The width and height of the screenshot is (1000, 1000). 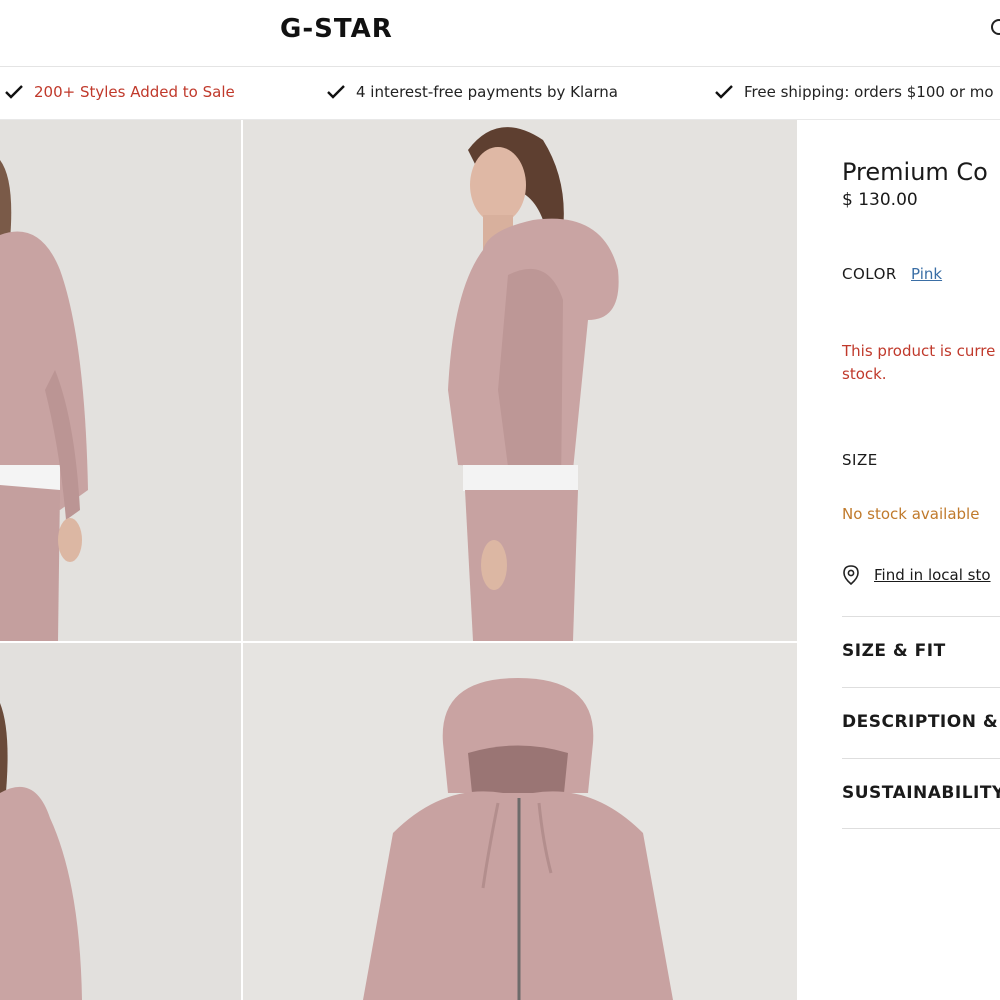 I want to click on brand-logo: G-STAR, so click(x=336, y=29).